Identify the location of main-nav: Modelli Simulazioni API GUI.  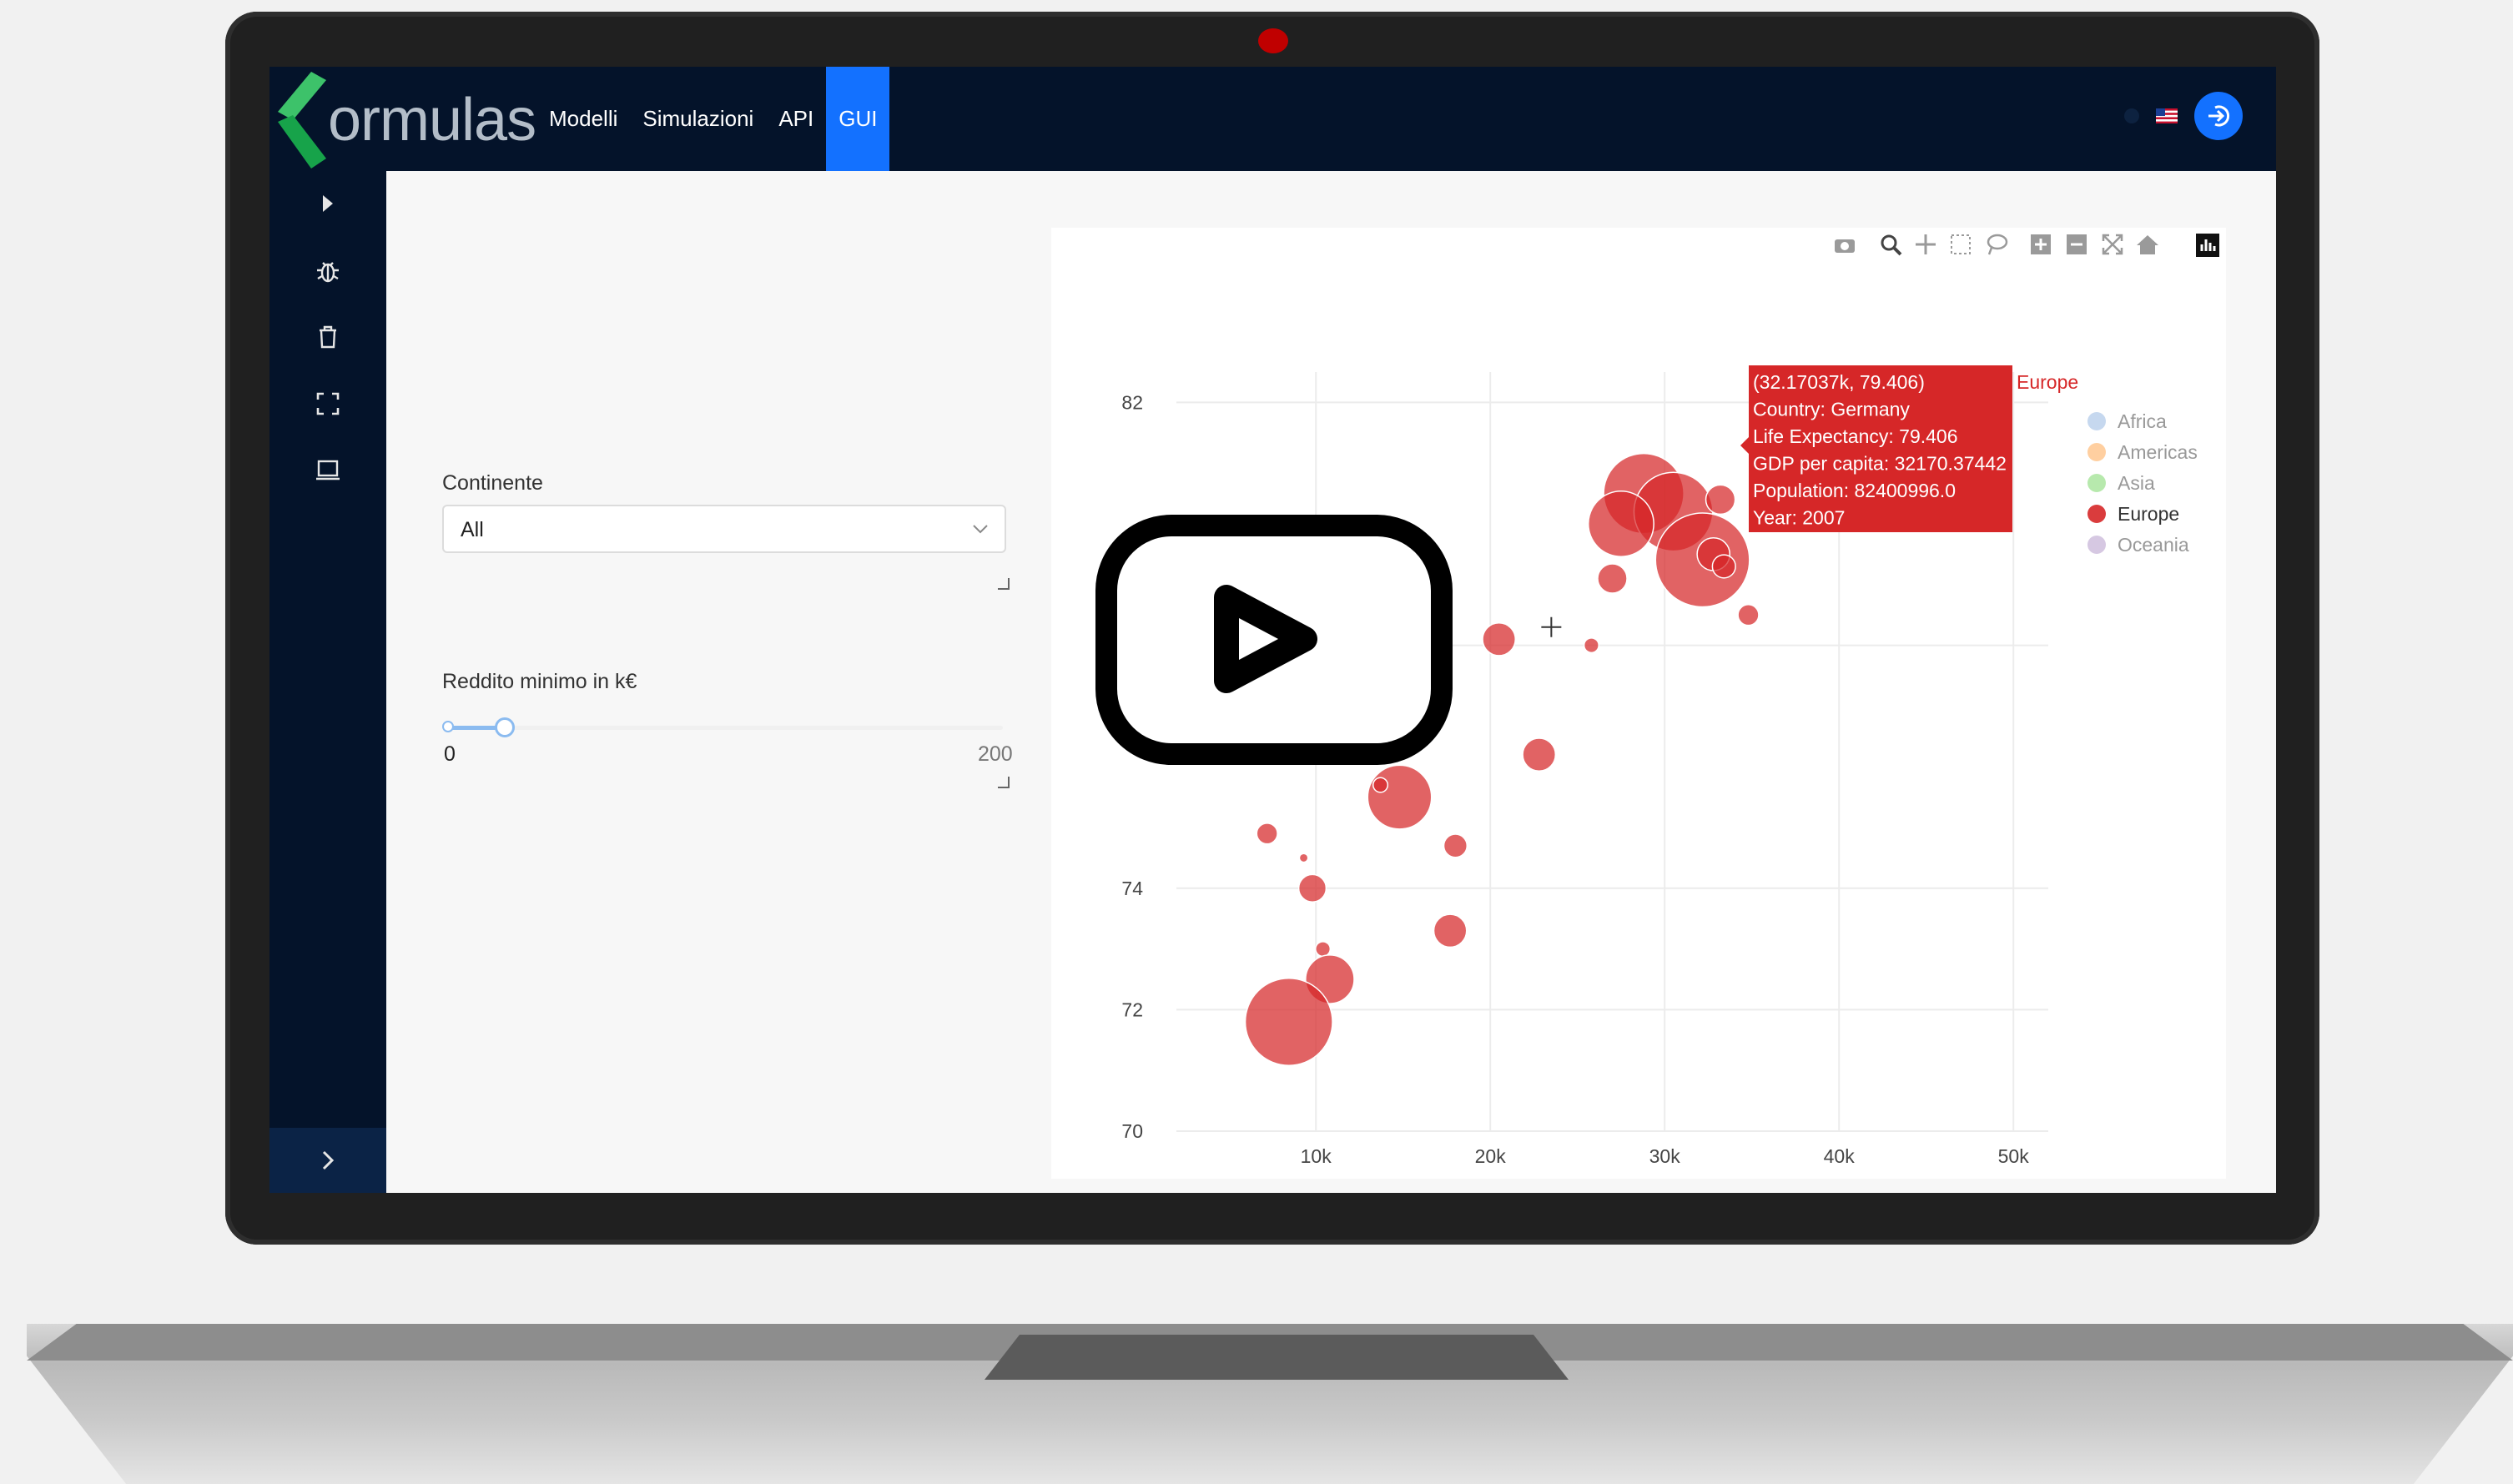
(713, 119).